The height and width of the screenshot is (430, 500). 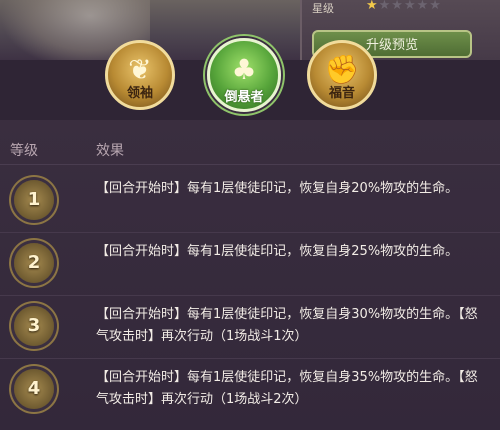 What do you see at coordinates (250, 264) in the screenshot?
I see `table-row: 2 【回合开始时】每有1层使徒印记，恢复自身25%物攻的生命。` at bounding box center [250, 264].